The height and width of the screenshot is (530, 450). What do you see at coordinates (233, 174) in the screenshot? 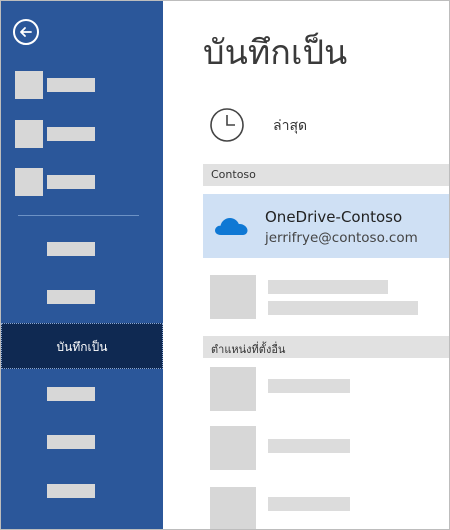
I see `section-header-label: Contoso` at bounding box center [233, 174].